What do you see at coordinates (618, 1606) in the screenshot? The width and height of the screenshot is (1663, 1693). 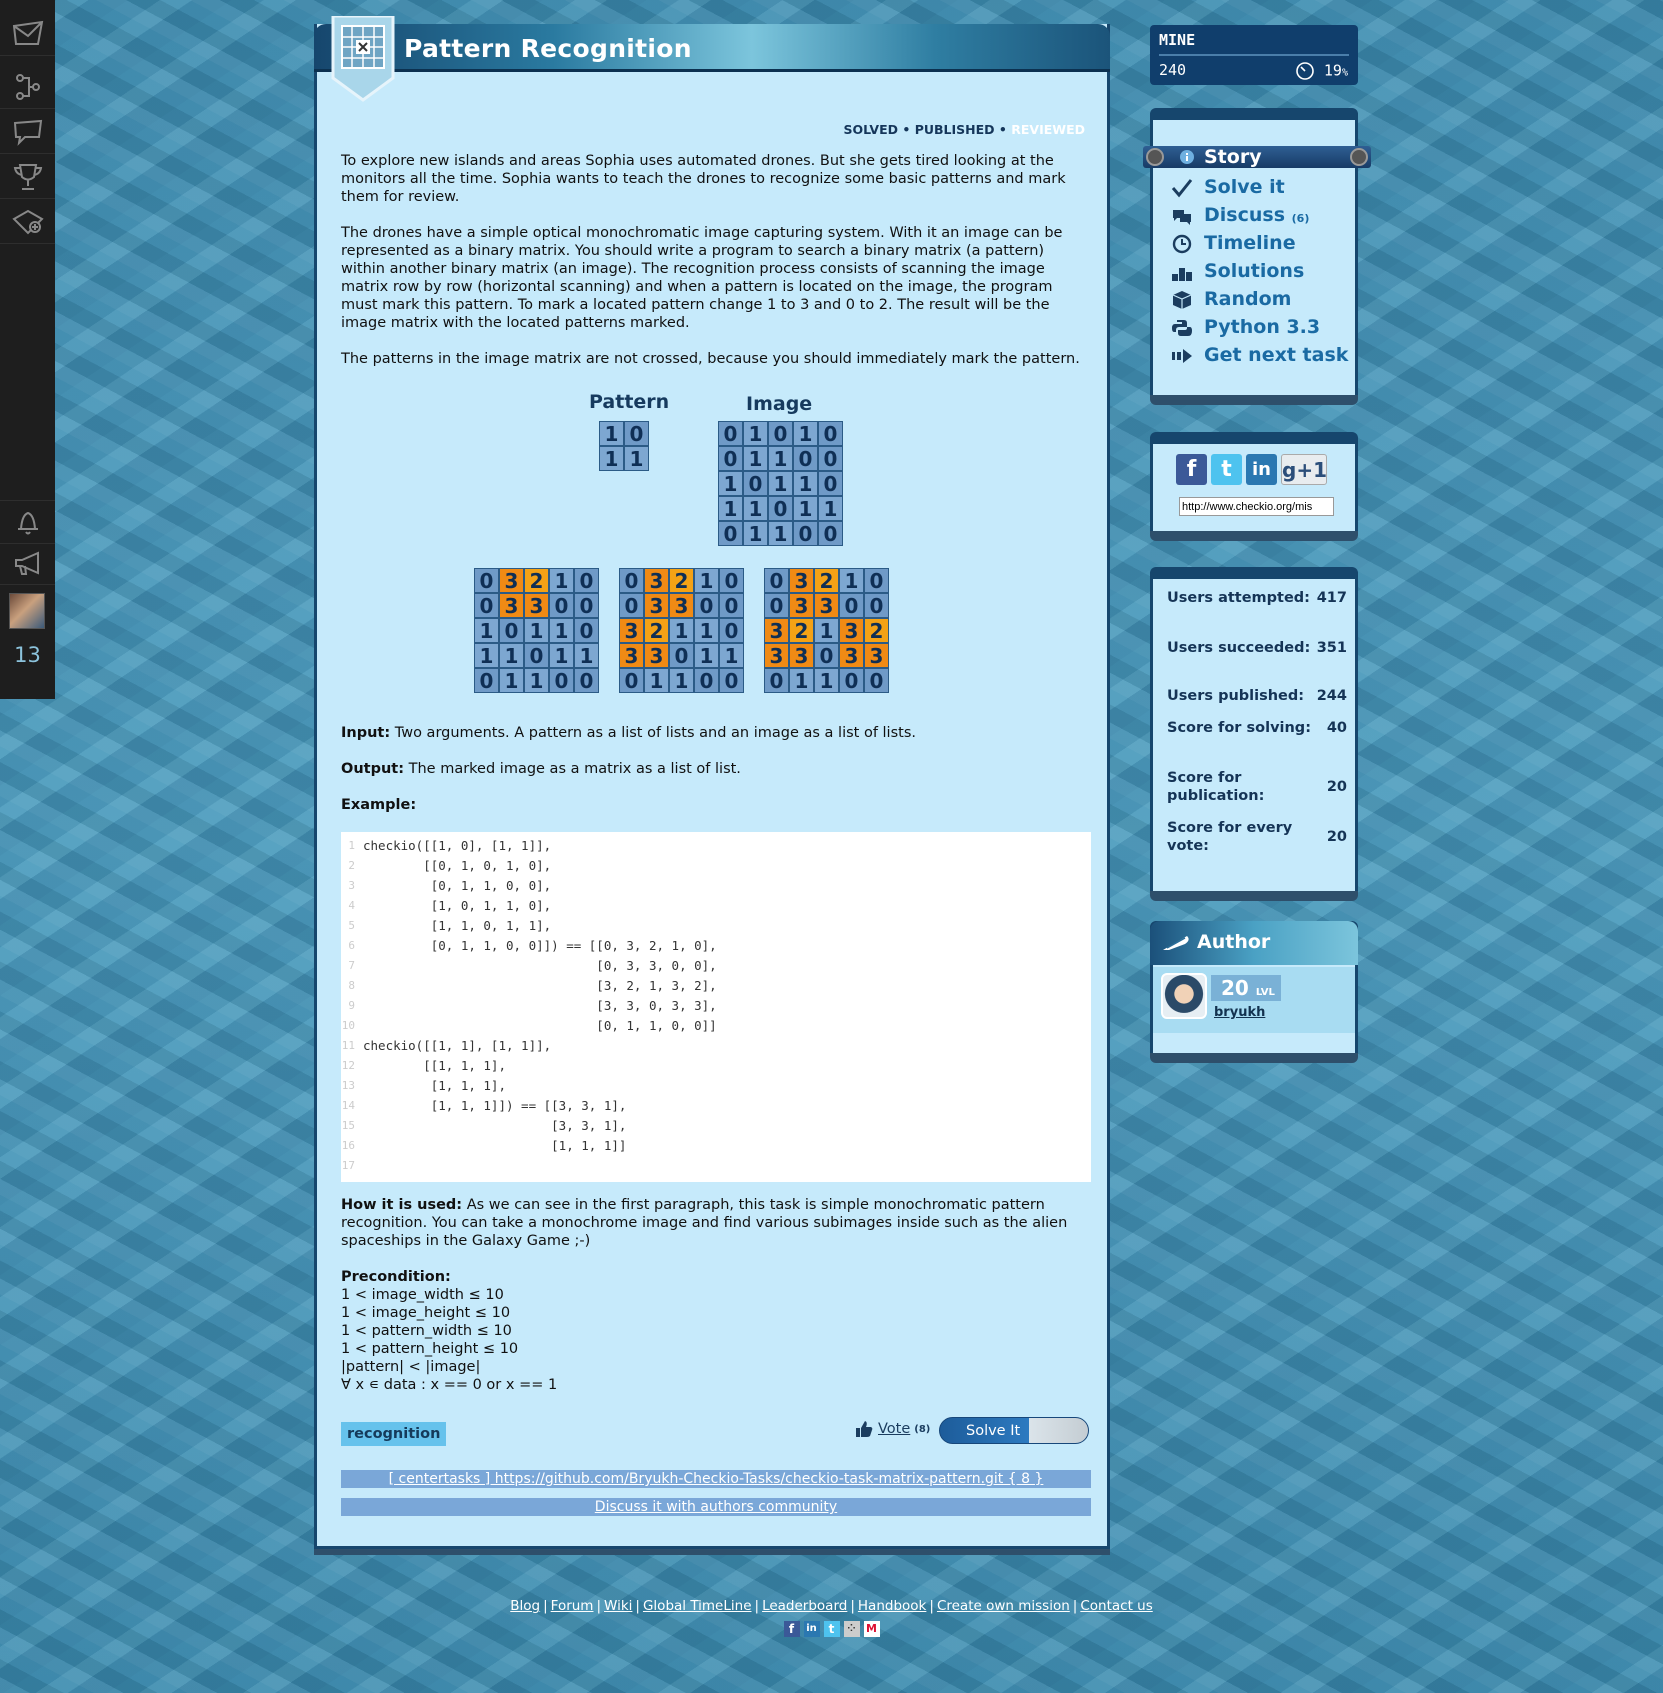 I see `footer-link: Wiki` at bounding box center [618, 1606].